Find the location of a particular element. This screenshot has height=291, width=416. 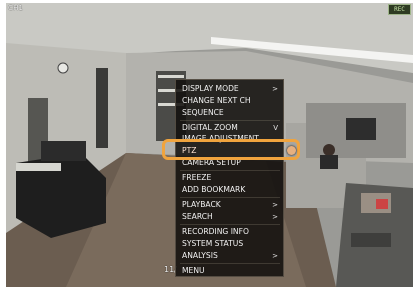

menu-item-label: DIGITAL ZOOM is located at coordinates (210, 127).